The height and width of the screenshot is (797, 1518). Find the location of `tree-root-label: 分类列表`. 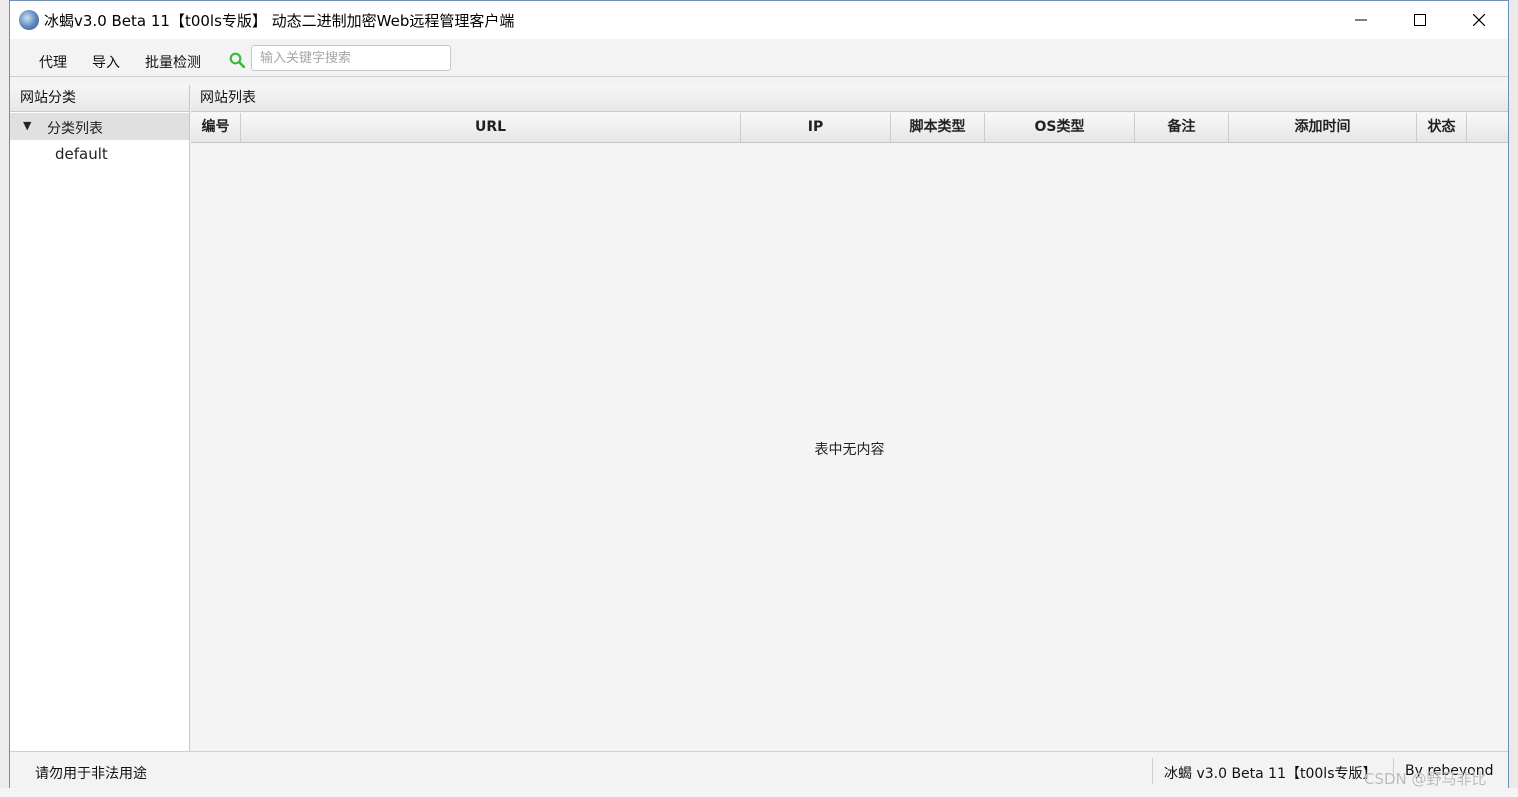

tree-root-label: 分类列表 is located at coordinates (75, 129).